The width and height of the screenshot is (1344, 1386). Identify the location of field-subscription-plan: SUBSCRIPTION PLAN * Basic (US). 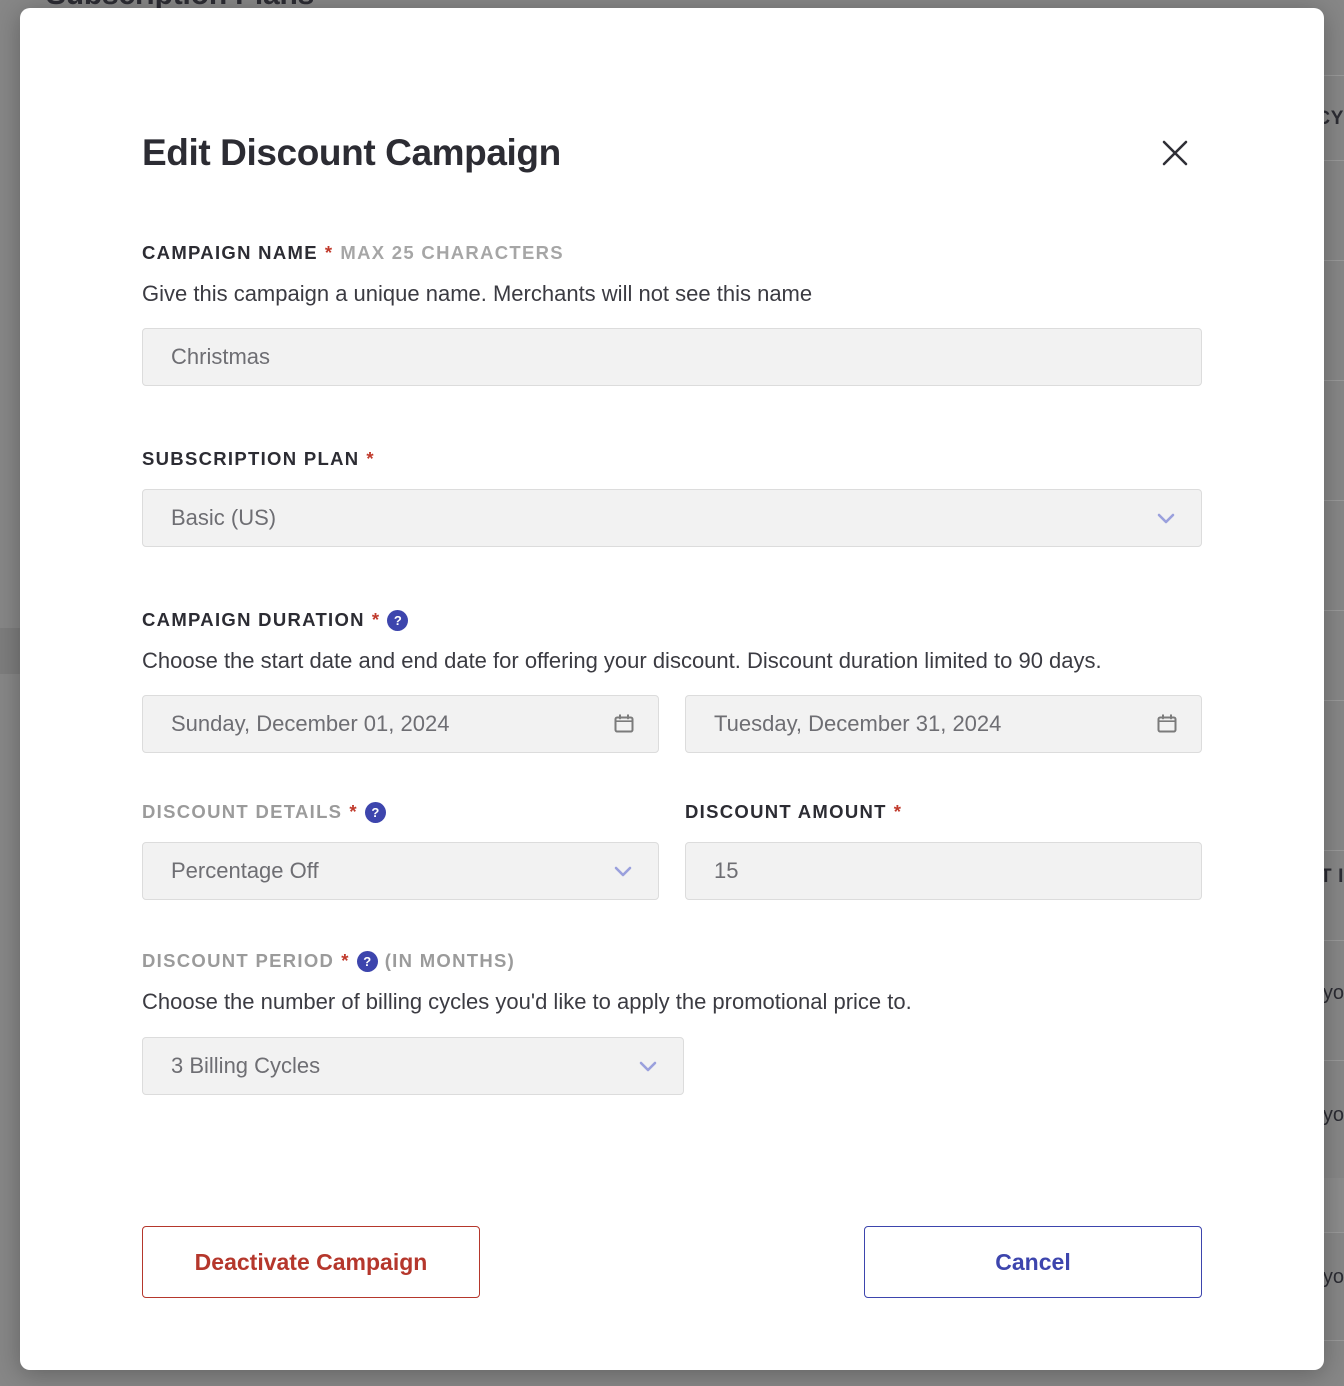
(672, 498).